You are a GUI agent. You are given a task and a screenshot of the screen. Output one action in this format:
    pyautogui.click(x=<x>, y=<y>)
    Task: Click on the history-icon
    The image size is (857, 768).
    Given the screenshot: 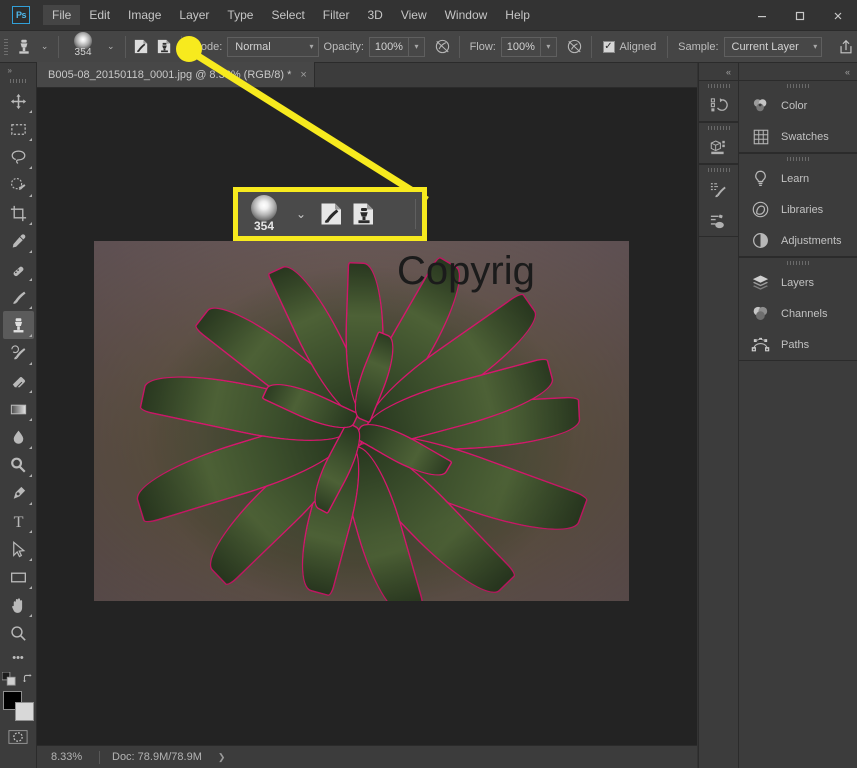 What is the action you would take?
    pyautogui.click(x=718, y=105)
    